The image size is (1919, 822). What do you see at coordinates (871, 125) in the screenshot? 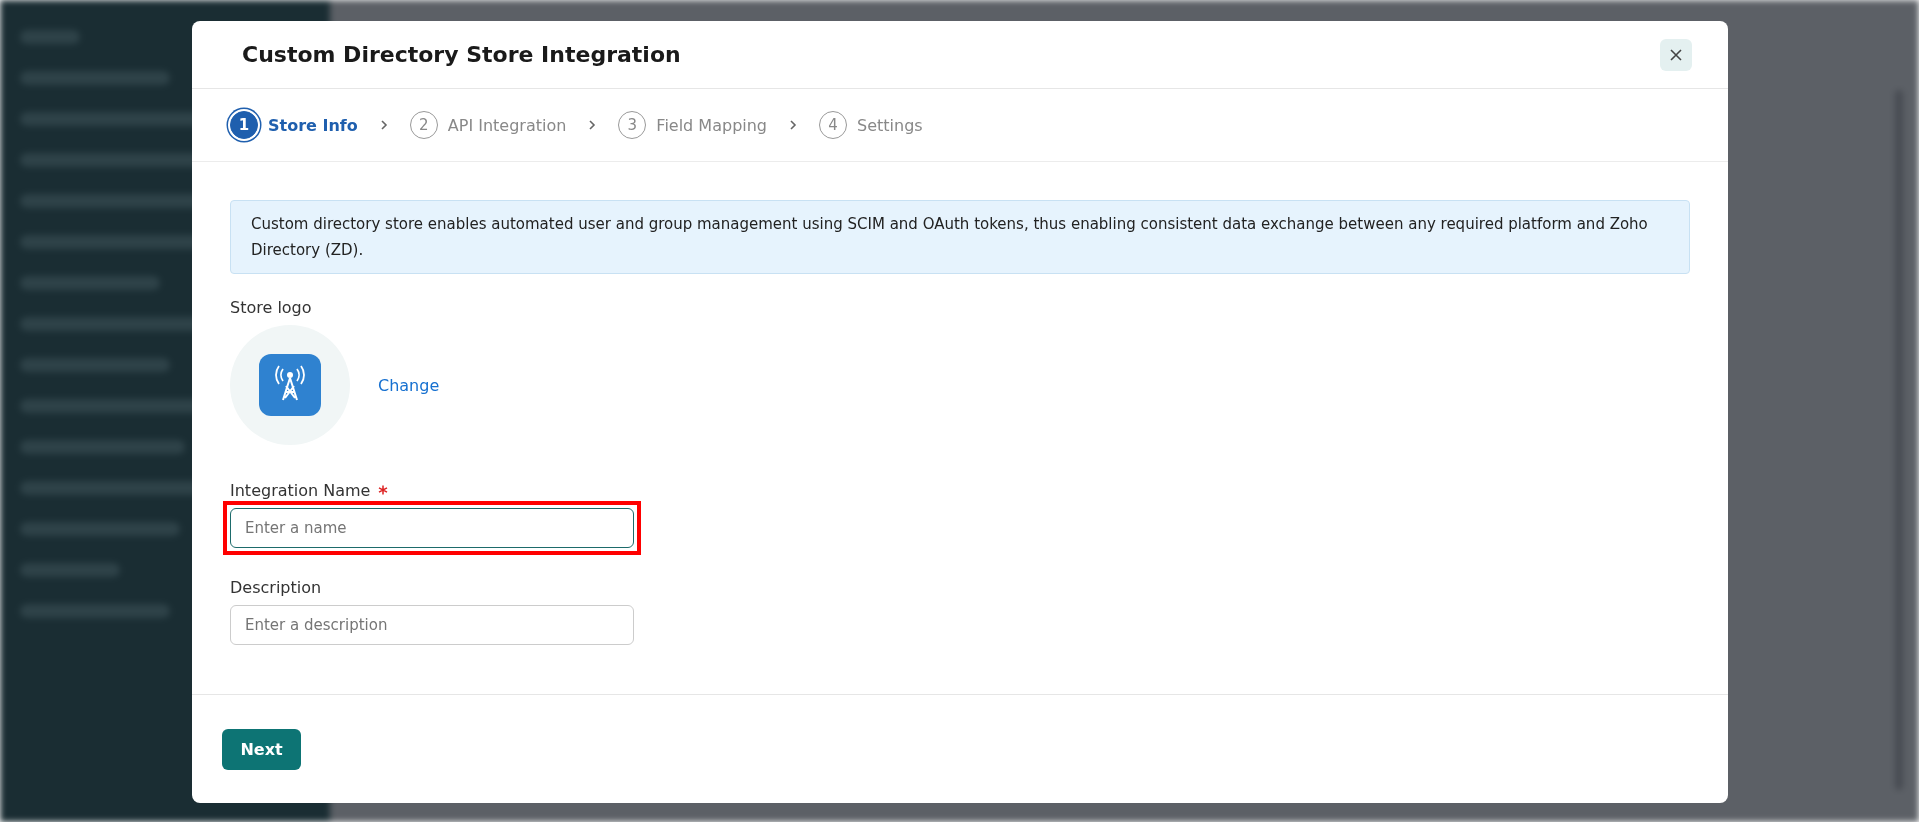
I see `step-tab: 4 Settings` at bounding box center [871, 125].